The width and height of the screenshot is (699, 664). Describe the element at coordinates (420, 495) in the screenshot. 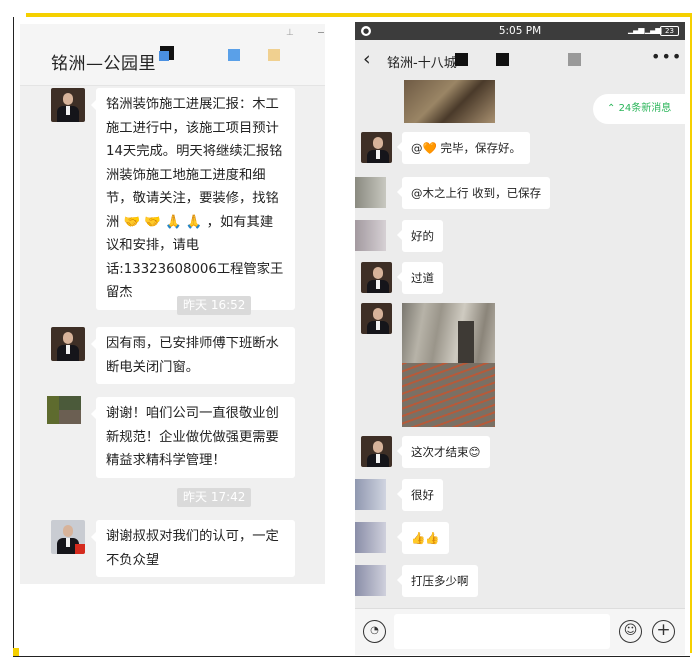

I see `message-bubble: 很好` at that location.